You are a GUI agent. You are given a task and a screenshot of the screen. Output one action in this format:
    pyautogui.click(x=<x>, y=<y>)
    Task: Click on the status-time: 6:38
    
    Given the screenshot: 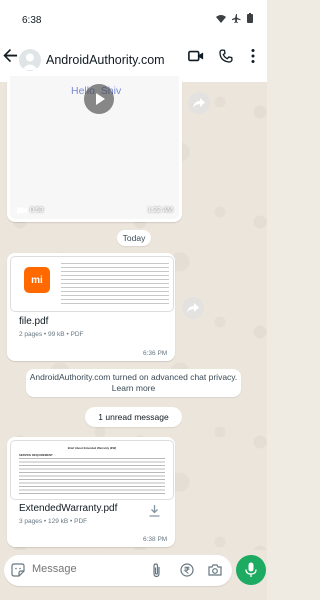 What is the action you would take?
    pyautogui.click(x=32, y=20)
    